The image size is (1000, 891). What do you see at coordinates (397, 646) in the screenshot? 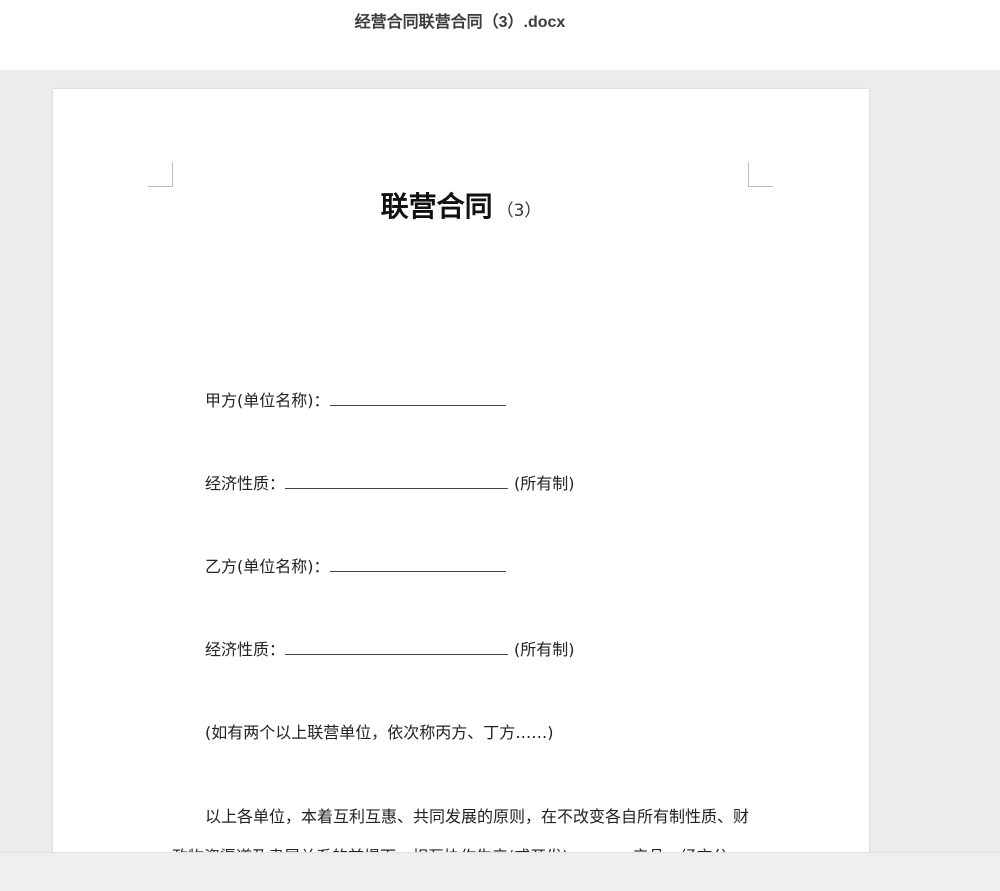
I see `party-b-economic-nature-blank` at bounding box center [397, 646].